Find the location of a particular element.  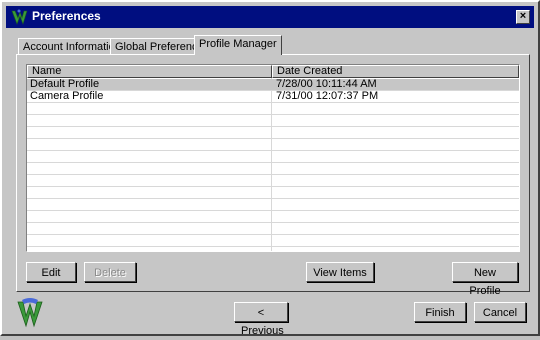

close-icon: × is located at coordinates (523, 16).